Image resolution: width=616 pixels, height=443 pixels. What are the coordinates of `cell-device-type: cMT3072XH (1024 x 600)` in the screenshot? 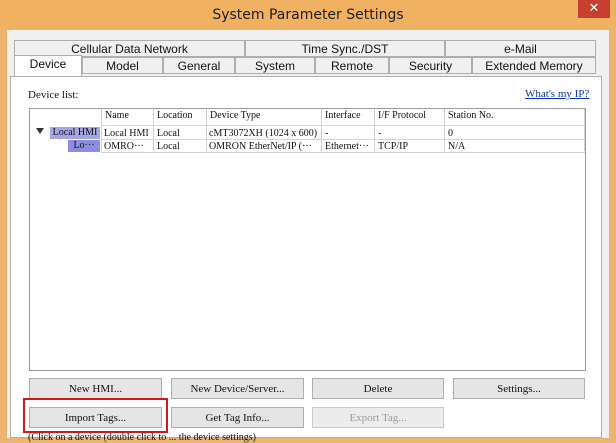 It's located at (263, 133).